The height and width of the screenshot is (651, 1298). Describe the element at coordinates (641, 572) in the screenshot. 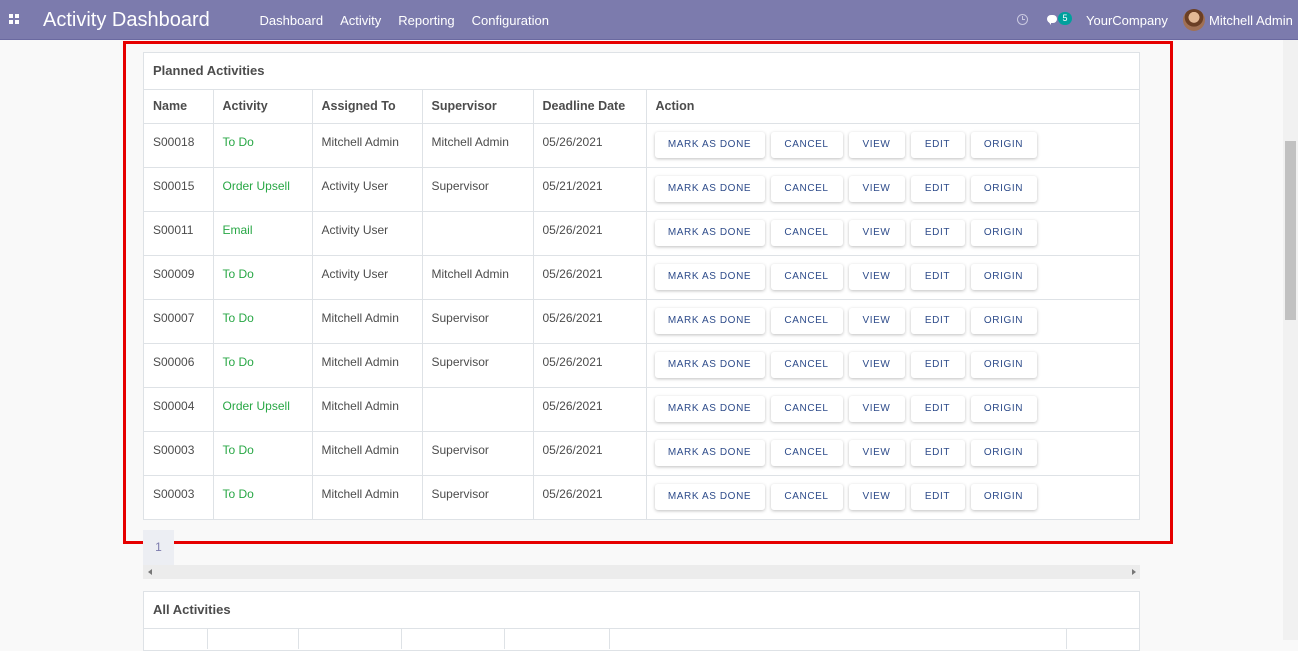

I see `horizontal-scrollbar` at that location.